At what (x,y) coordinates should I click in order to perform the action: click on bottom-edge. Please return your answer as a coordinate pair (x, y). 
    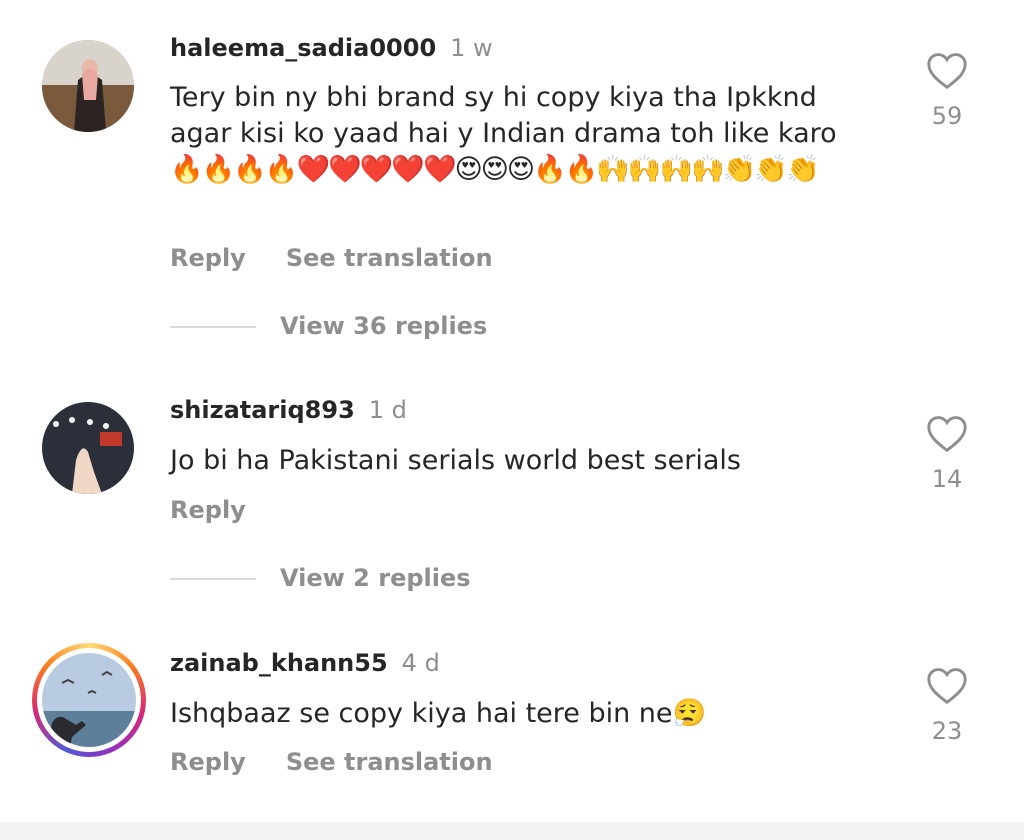
    Looking at the image, I should click on (512, 831).